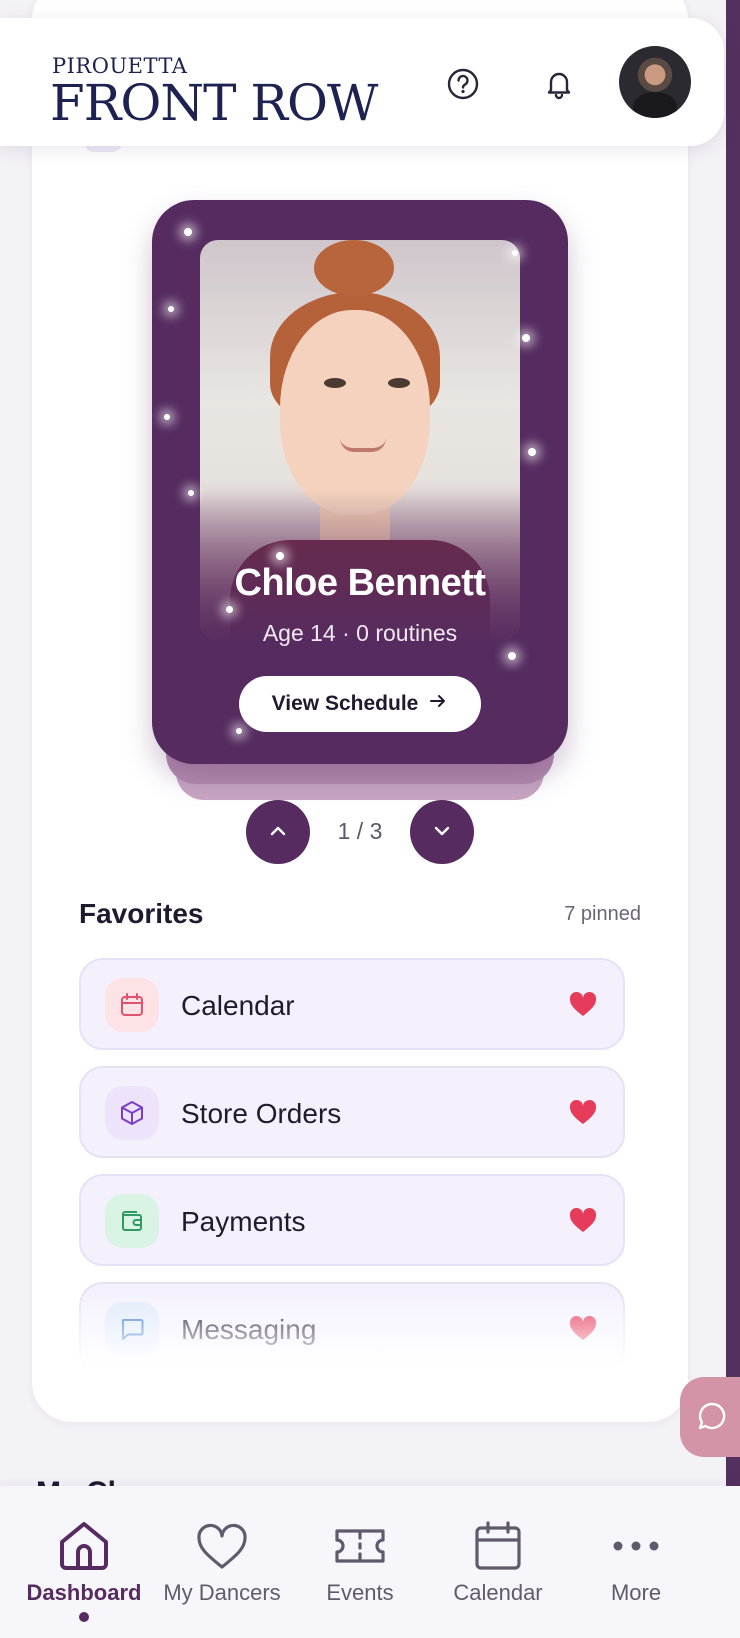 The image size is (740, 1638). Describe the element at coordinates (214, 103) in the screenshot. I see `logo-main-text: FRONT ROW` at that location.